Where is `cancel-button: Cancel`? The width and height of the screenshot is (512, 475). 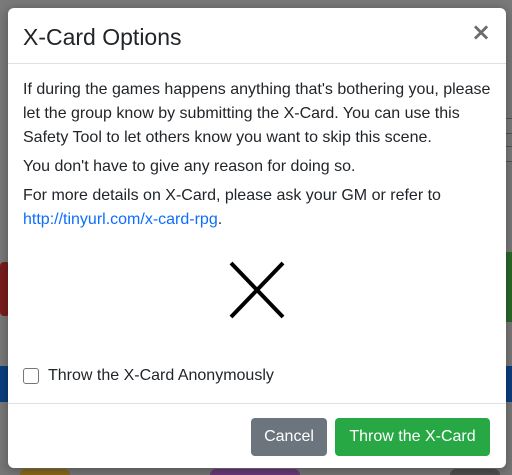 cancel-button: Cancel is located at coordinates (289, 437).